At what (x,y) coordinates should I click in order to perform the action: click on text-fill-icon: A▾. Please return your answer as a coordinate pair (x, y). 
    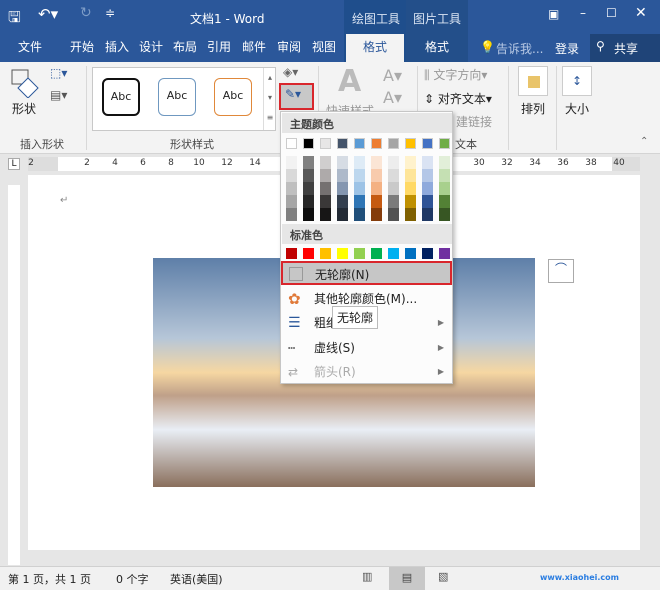
    Looking at the image, I should click on (392, 75).